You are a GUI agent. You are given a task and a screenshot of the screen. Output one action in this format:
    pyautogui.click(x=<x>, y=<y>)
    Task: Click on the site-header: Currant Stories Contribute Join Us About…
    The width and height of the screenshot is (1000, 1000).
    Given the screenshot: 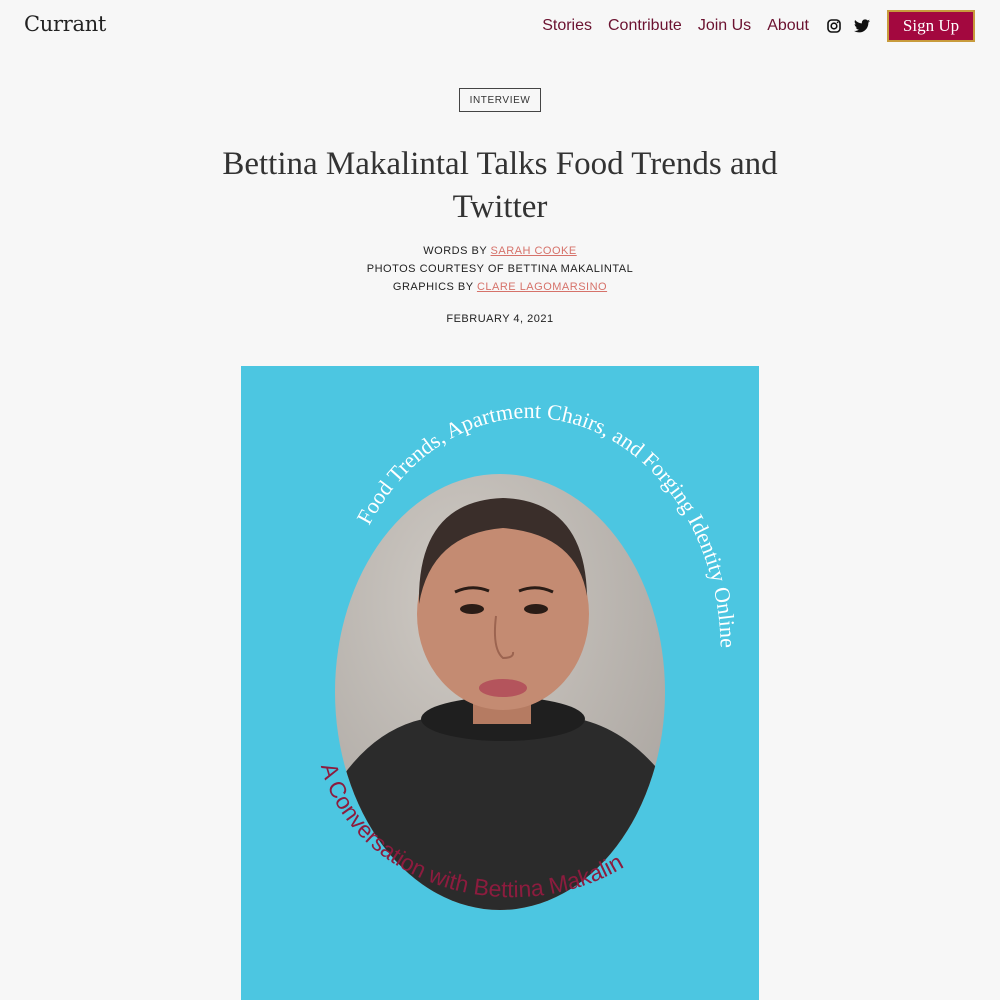 What is the action you would take?
    pyautogui.click(x=500, y=28)
    